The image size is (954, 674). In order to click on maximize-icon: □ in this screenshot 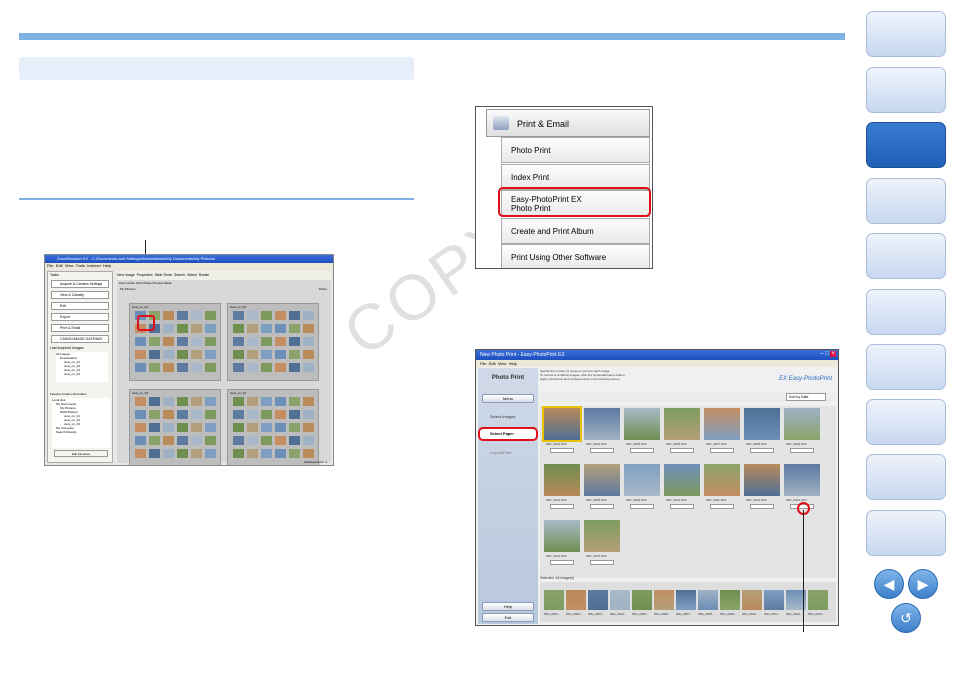, I will do `click(827, 354)`.